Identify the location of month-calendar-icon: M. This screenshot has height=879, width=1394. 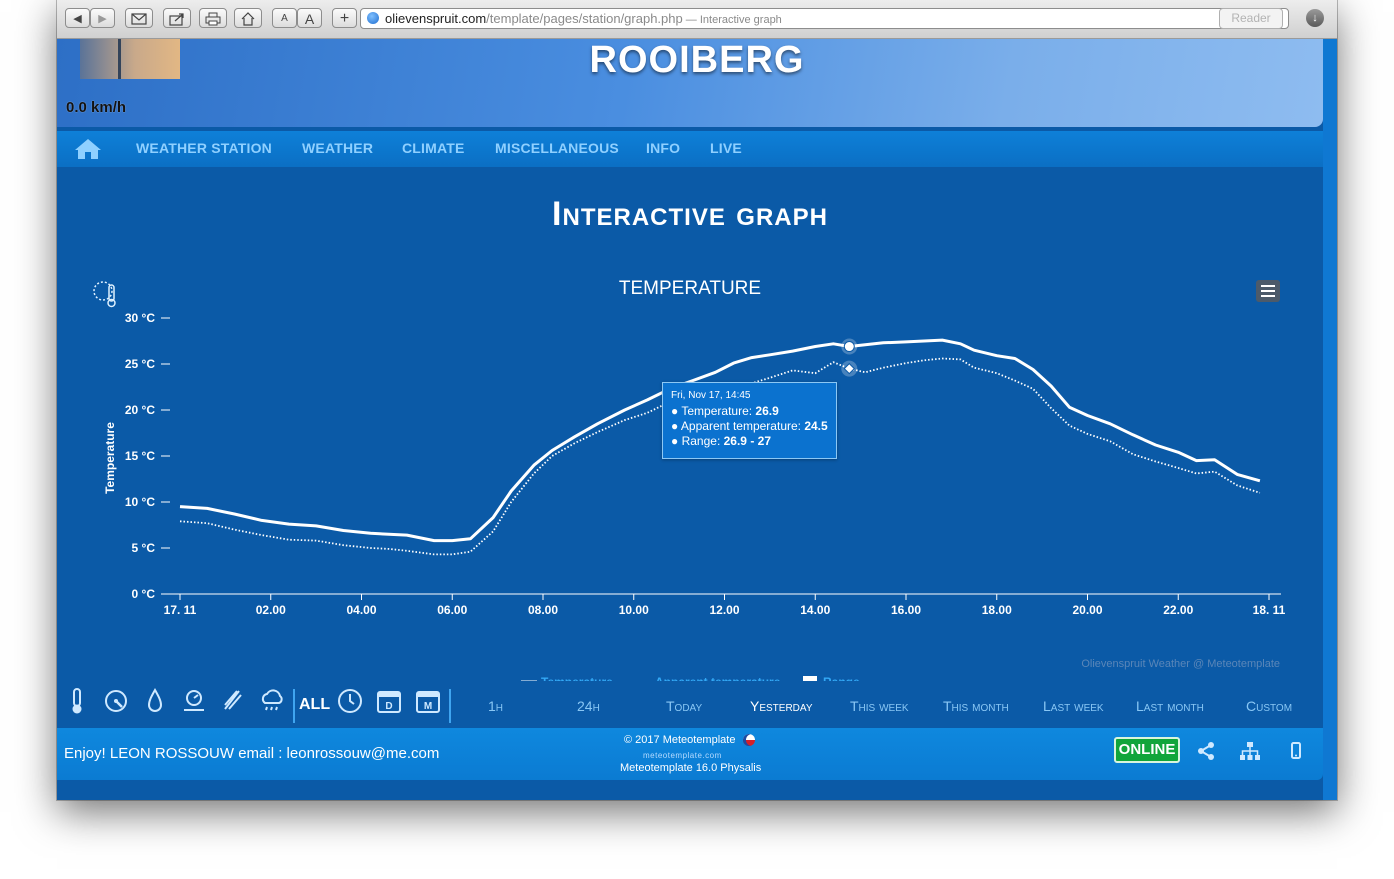
(428, 701).